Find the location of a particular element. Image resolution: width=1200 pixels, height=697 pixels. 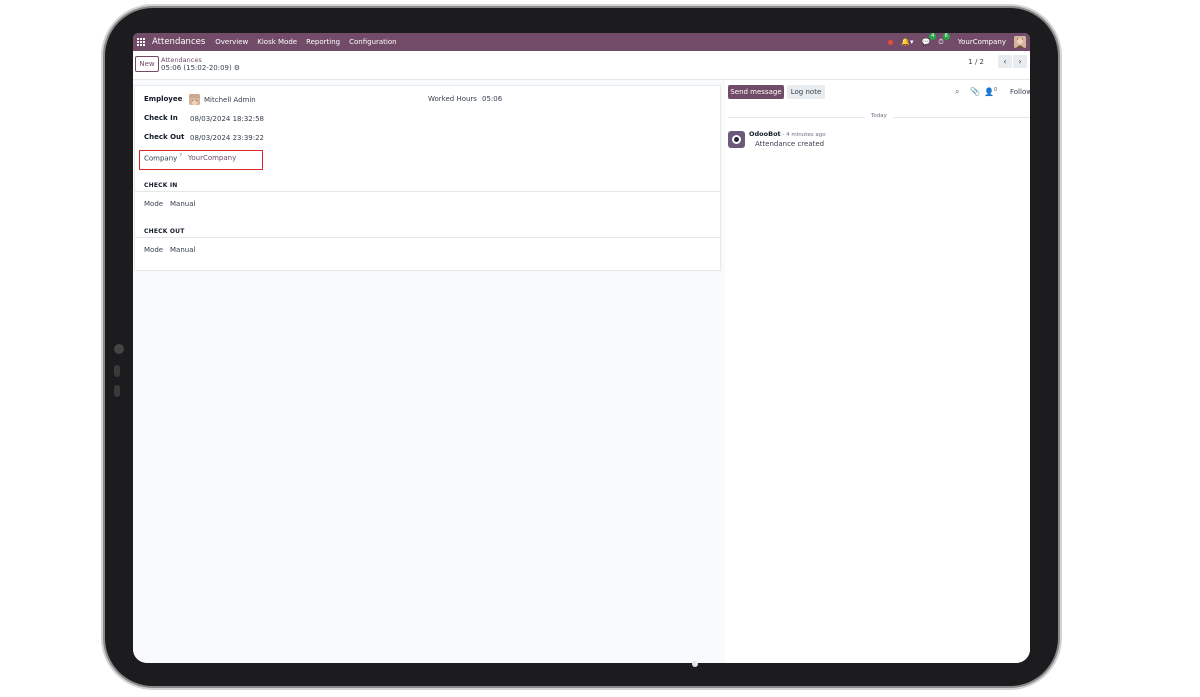

menu-overview: Overview is located at coordinates (231, 42).